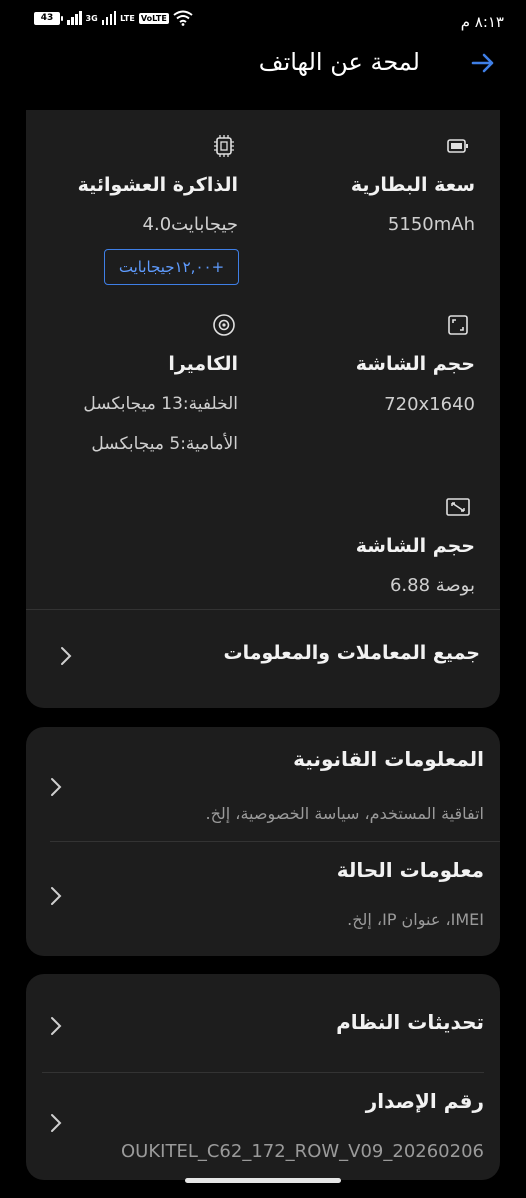  I want to click on screen-size-value: 6.88 بوصة, so click(432, 585).